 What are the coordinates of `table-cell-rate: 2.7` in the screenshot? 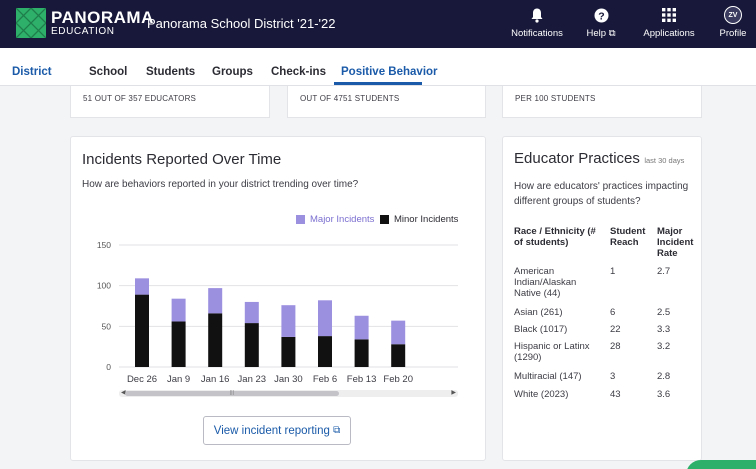 It's located at (664, 271).